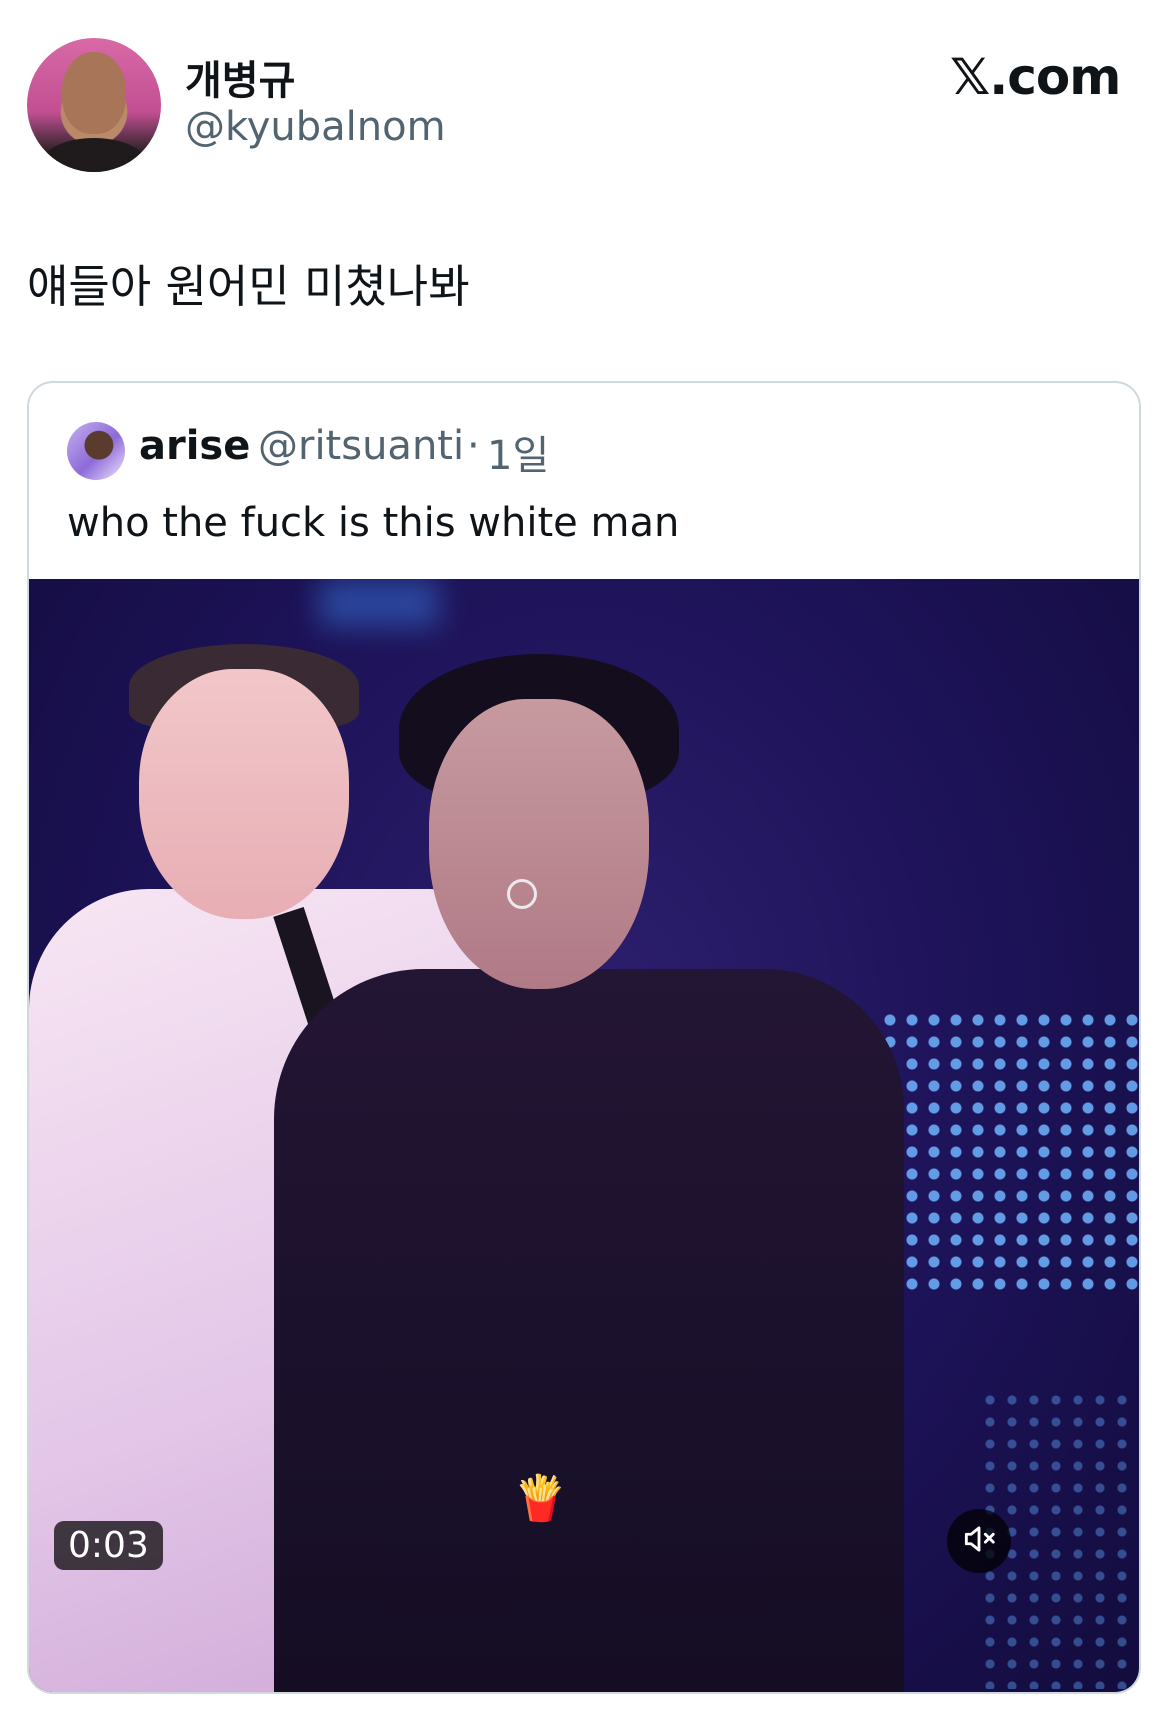  Describe the element at coordinates (1035, 77) in the screenshot. I see `x-logo: 𝕏.com` at that location.